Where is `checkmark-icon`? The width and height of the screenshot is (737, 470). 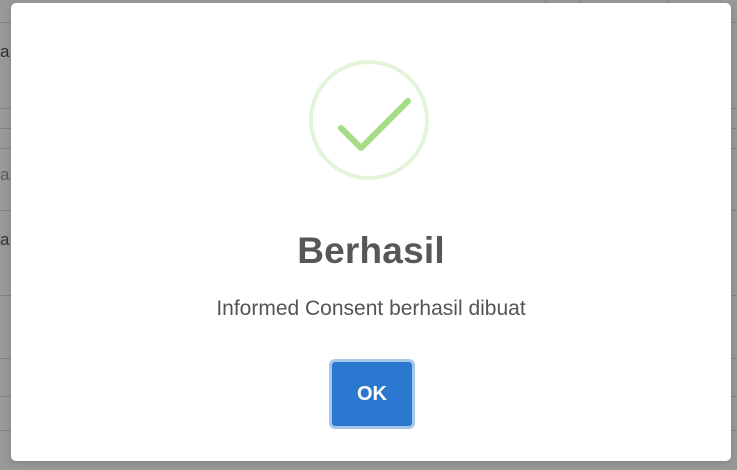 checkmark-icon is located at coordinates (374, 124).